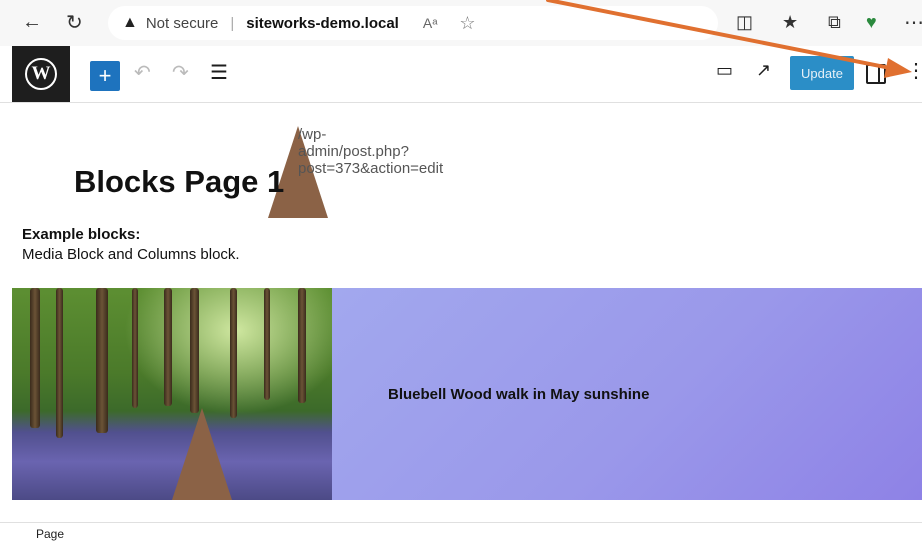 The height and width of the screenshot is (542, 922). I want to click on read-aloud-icon: Aᵃ, so click(430, 23).